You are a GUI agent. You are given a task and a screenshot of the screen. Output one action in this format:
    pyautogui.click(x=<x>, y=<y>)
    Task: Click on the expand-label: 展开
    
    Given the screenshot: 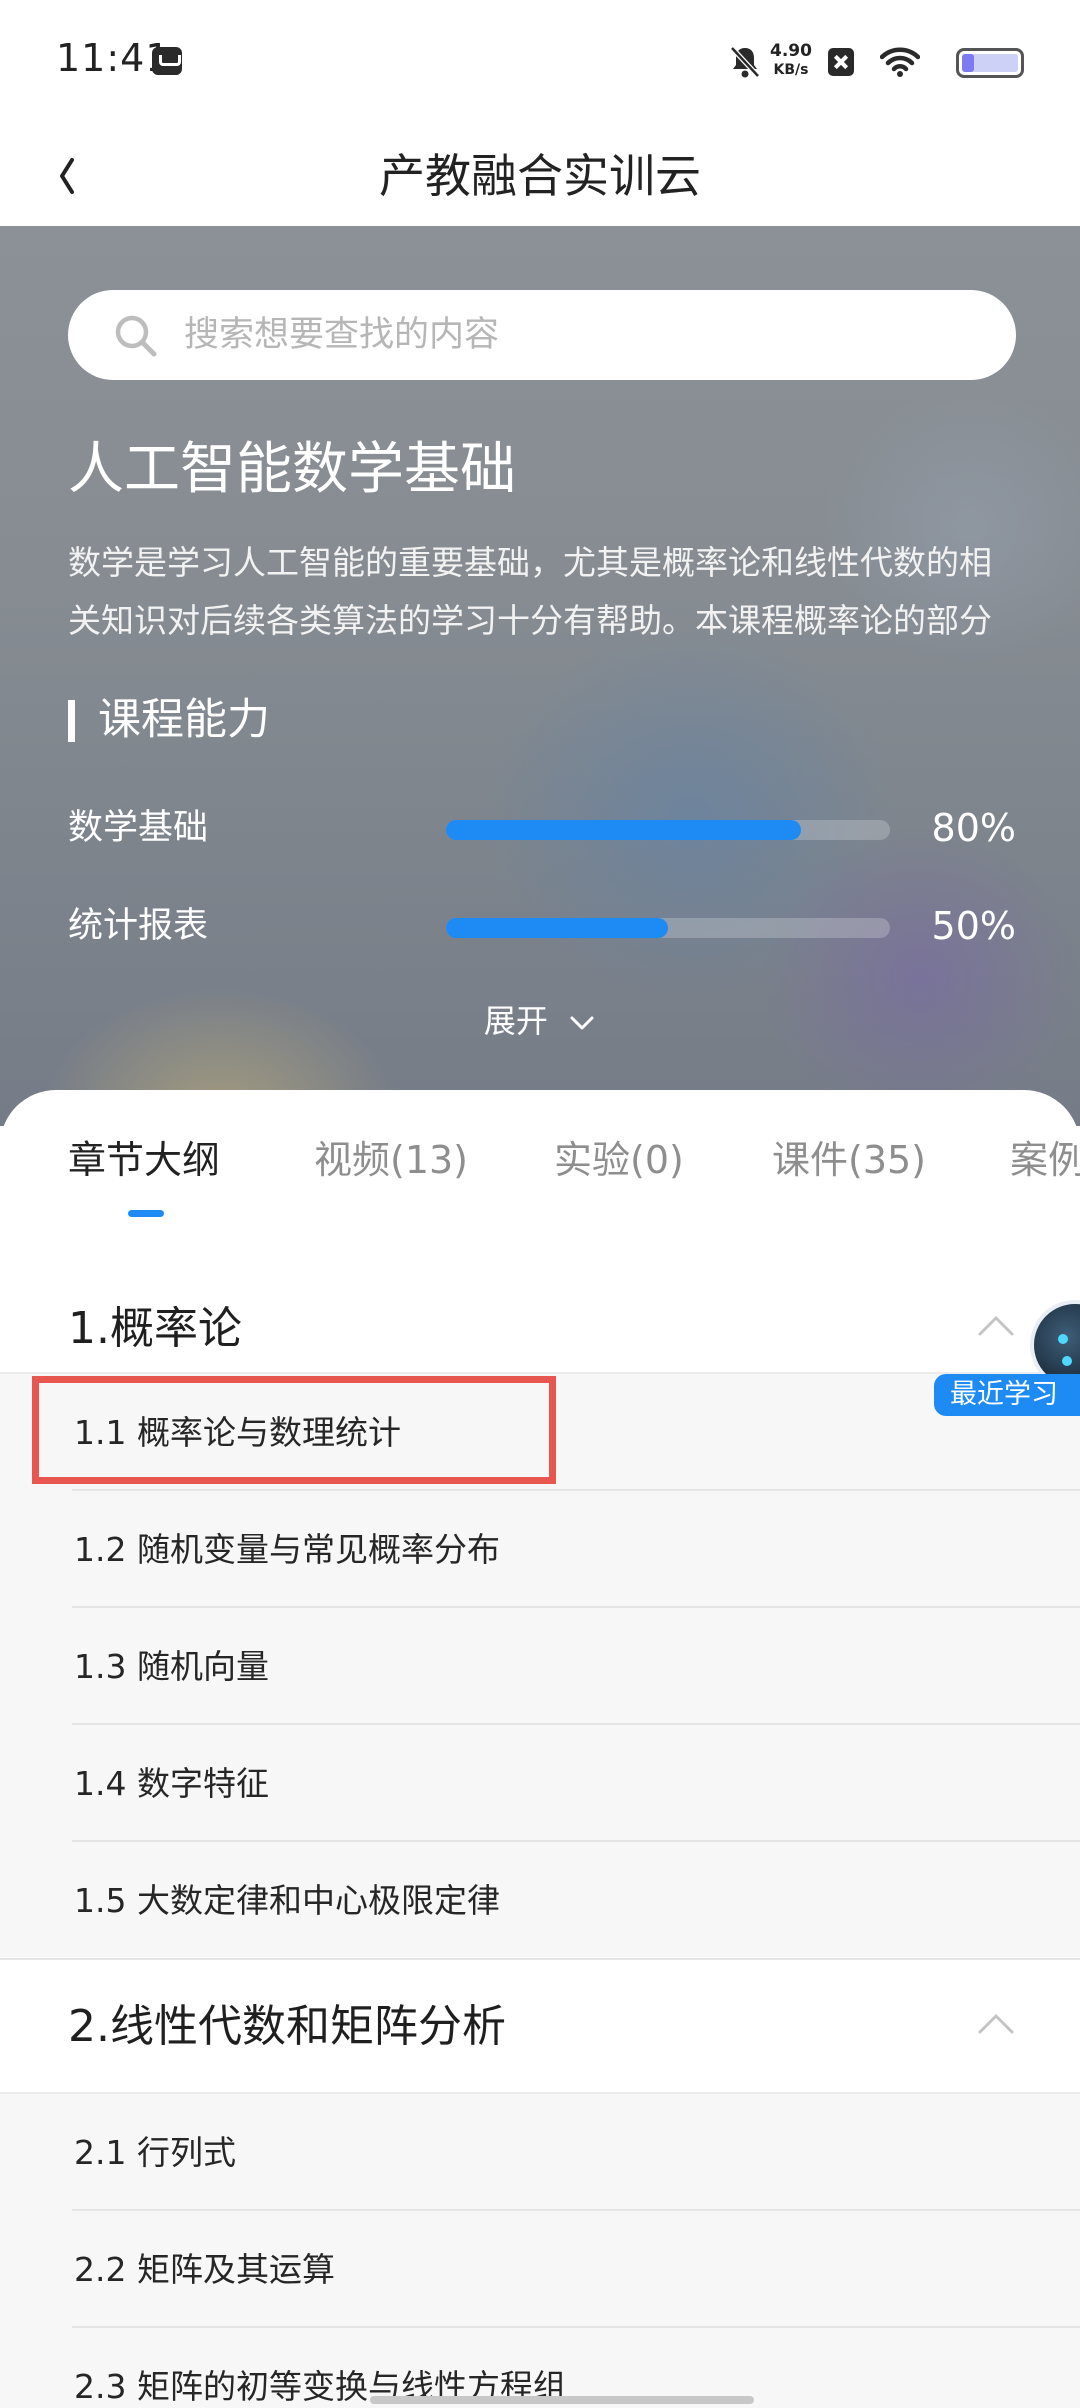 What is the action you would take?
    pyautogui.click(x=515, y=1021)
    